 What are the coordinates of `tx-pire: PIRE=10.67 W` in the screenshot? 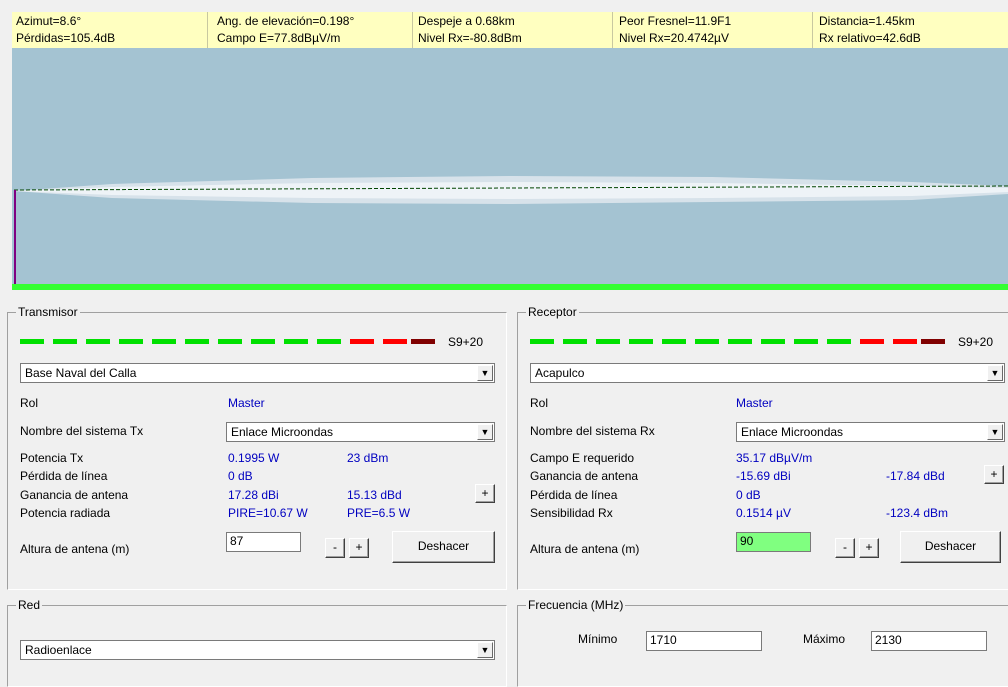 It's located at (268, 513).